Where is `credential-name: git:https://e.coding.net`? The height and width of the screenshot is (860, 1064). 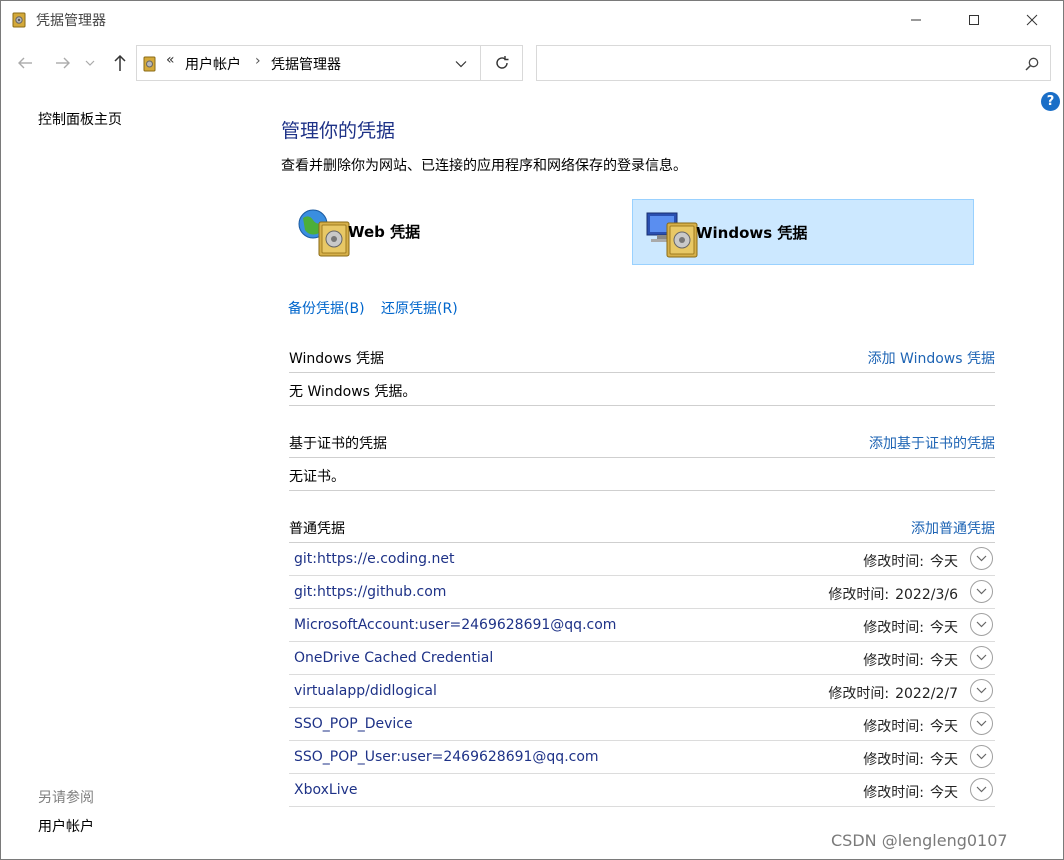
credential-name: git:https://e.coding.net is located at coordinates (374, 559).